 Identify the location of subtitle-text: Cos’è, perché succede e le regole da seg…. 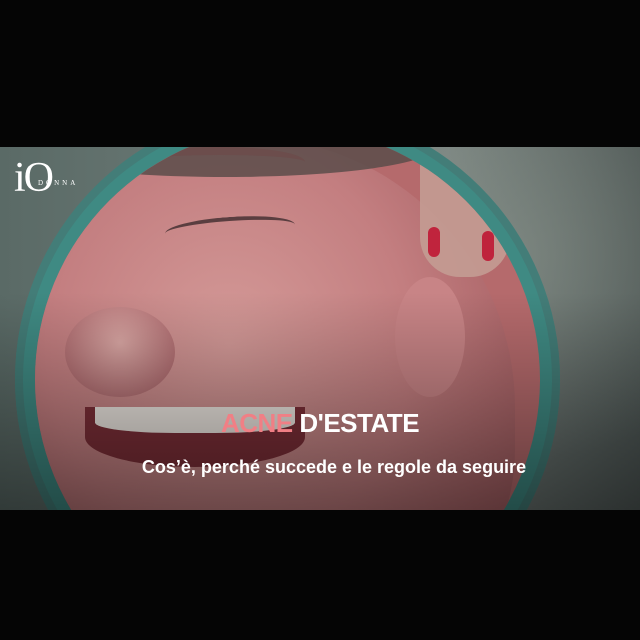
(334, 467).